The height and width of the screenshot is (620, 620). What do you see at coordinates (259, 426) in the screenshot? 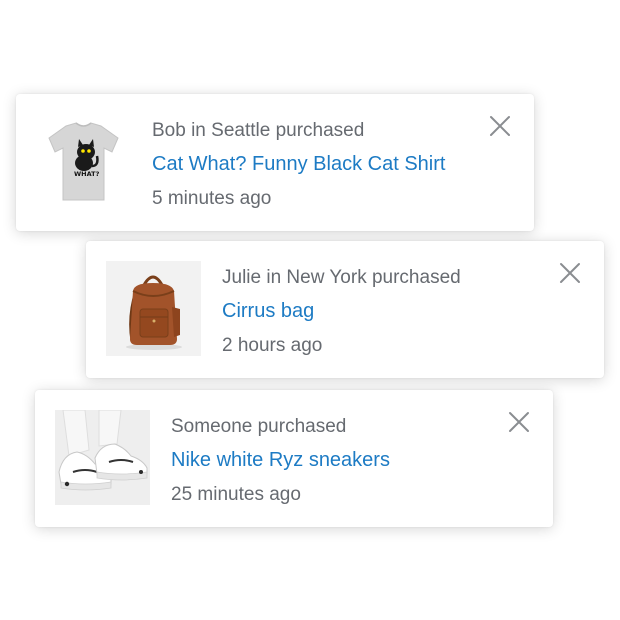
I see `buyer-text: Someone purchased` at bounding box center [259, 426].